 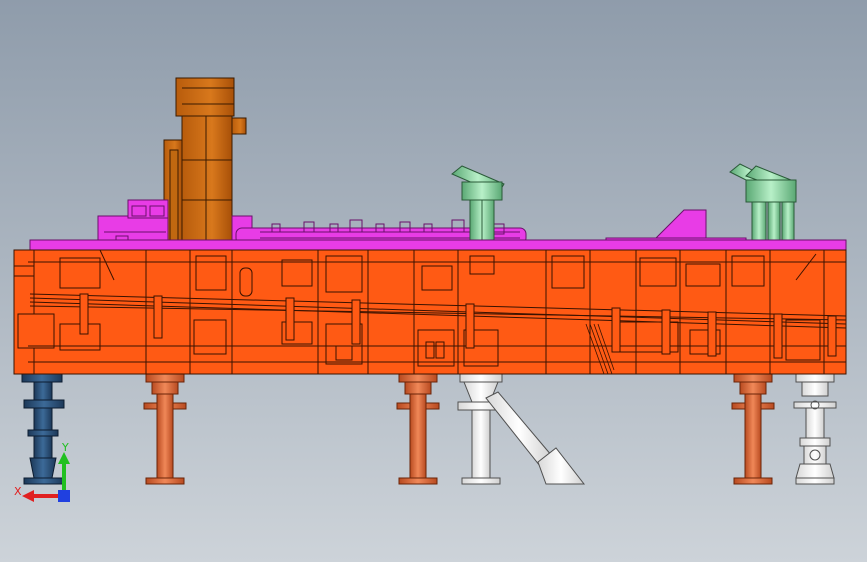 I want to click on support-post-white-angled, so click(x=521, y=428).